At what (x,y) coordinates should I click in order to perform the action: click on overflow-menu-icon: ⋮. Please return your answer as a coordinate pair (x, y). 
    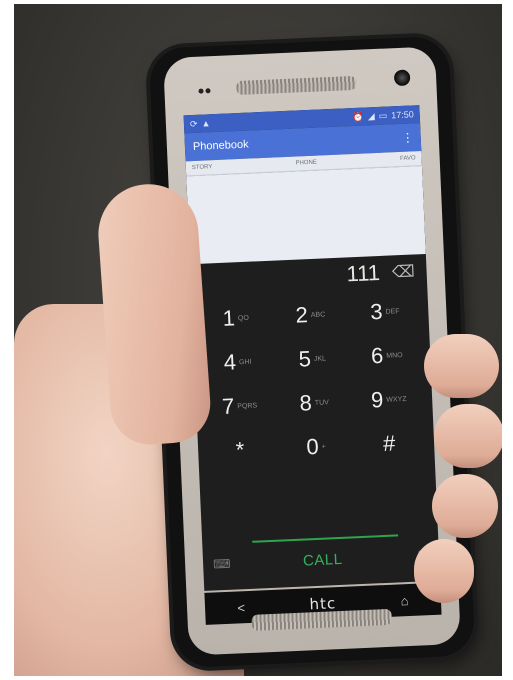
    Looking at the image, I should click on (407, 137).